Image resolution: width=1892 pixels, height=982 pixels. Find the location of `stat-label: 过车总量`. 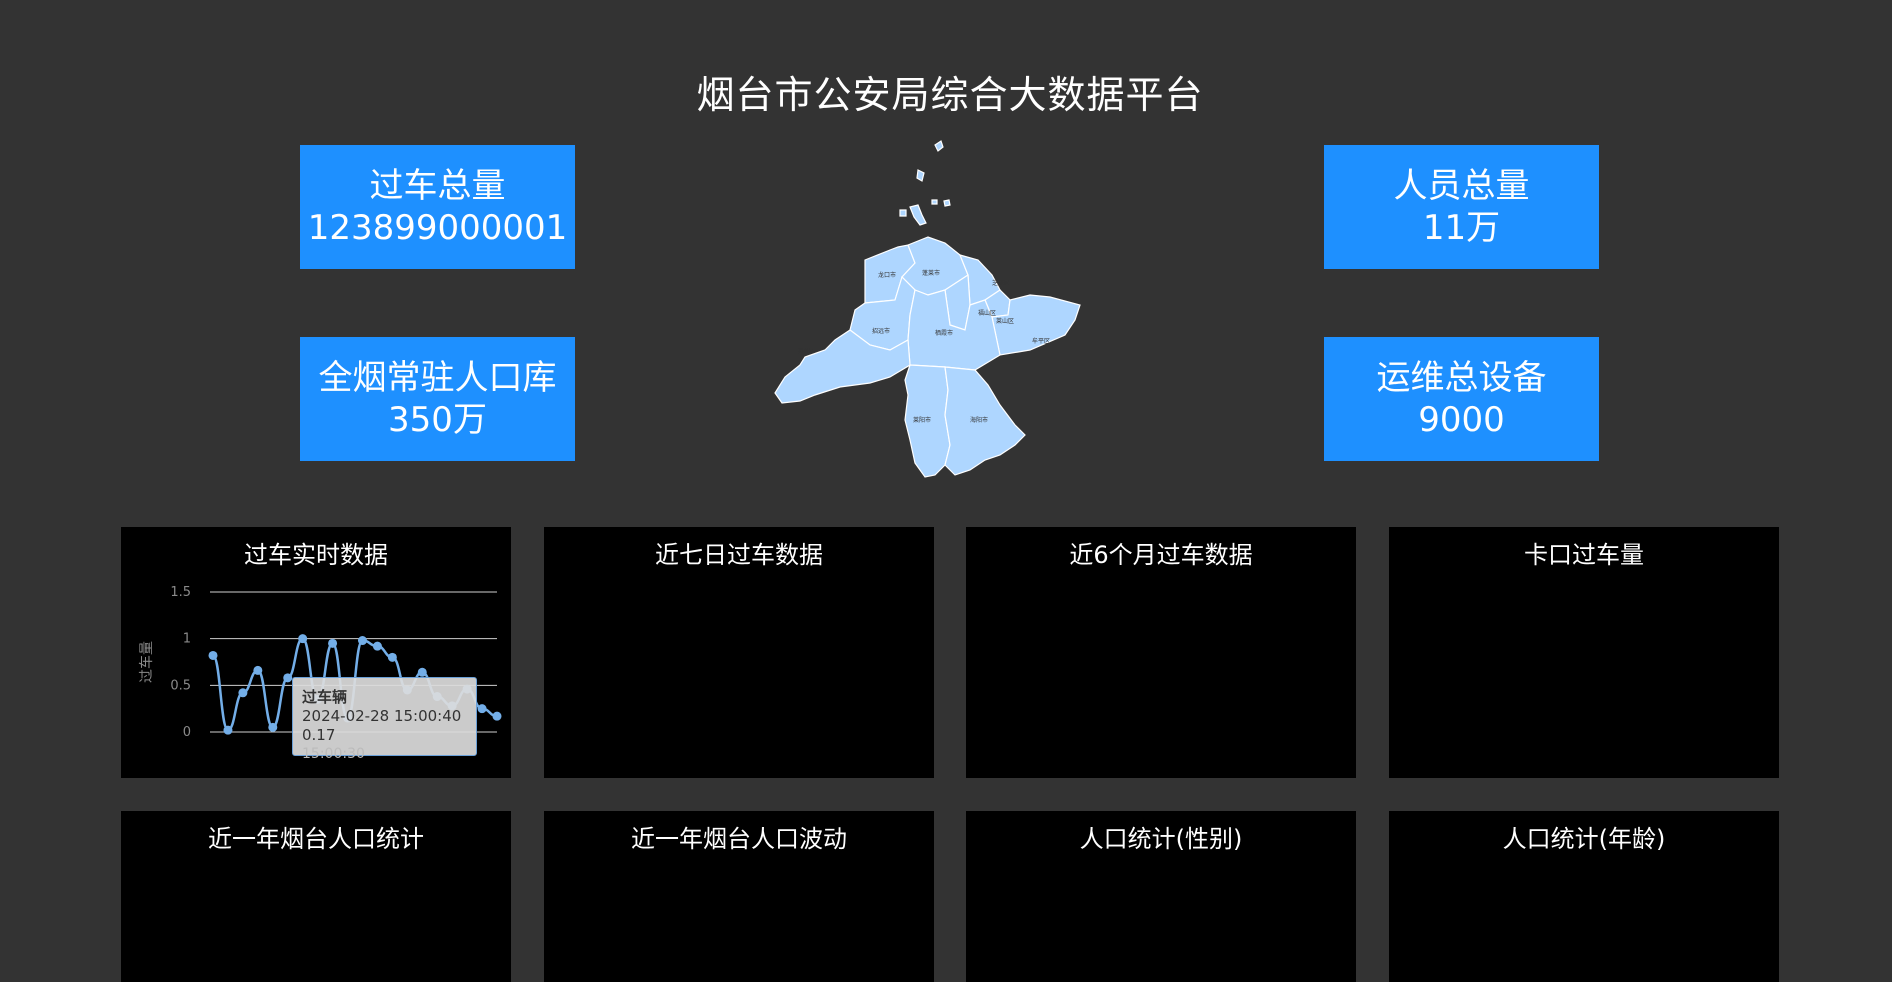

stat-label: 过车总量 is located at coordinates (437, 186).